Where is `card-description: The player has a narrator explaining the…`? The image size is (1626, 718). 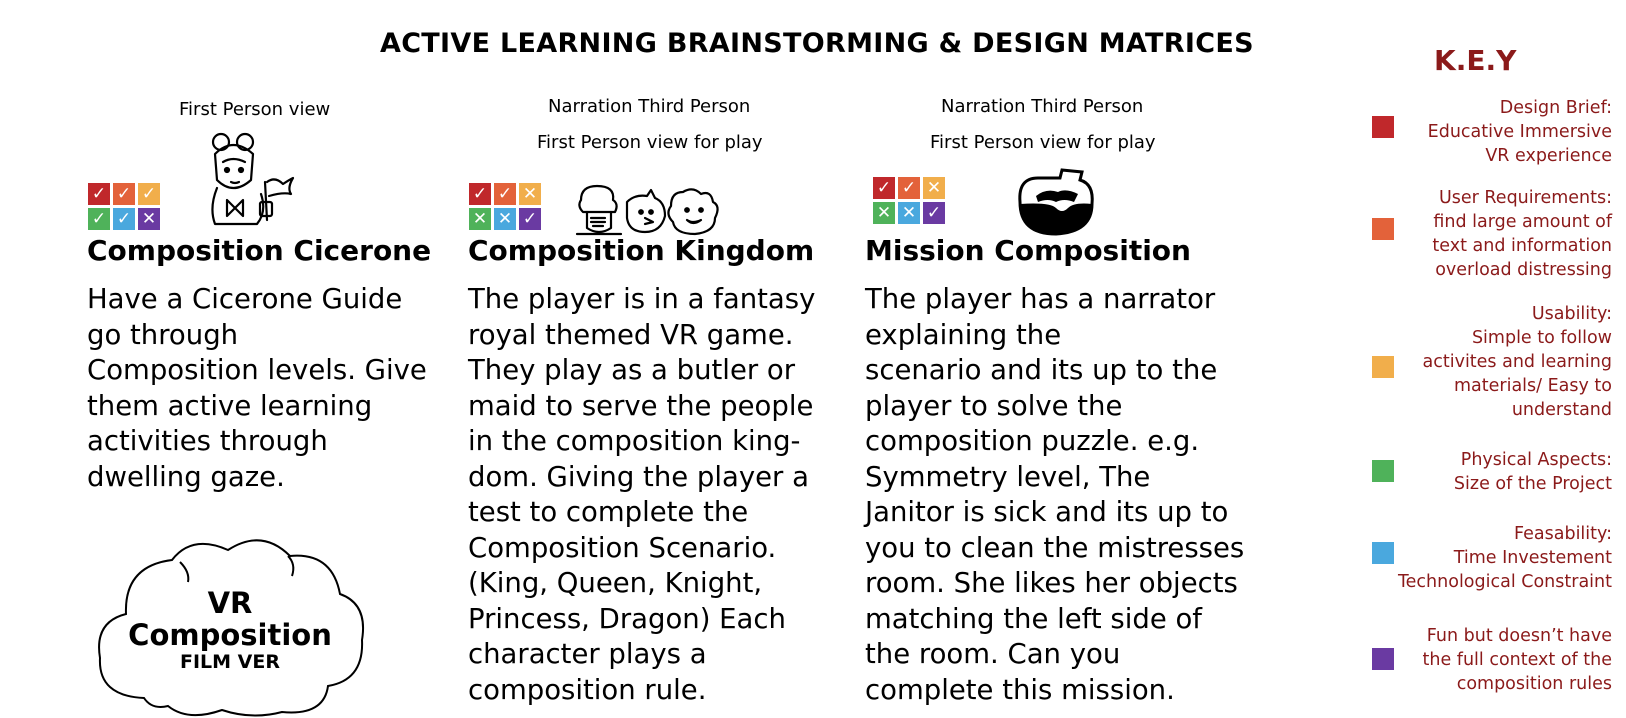
card-description: The player has a narrator explaining the… is located at coordinates (1055, 494).